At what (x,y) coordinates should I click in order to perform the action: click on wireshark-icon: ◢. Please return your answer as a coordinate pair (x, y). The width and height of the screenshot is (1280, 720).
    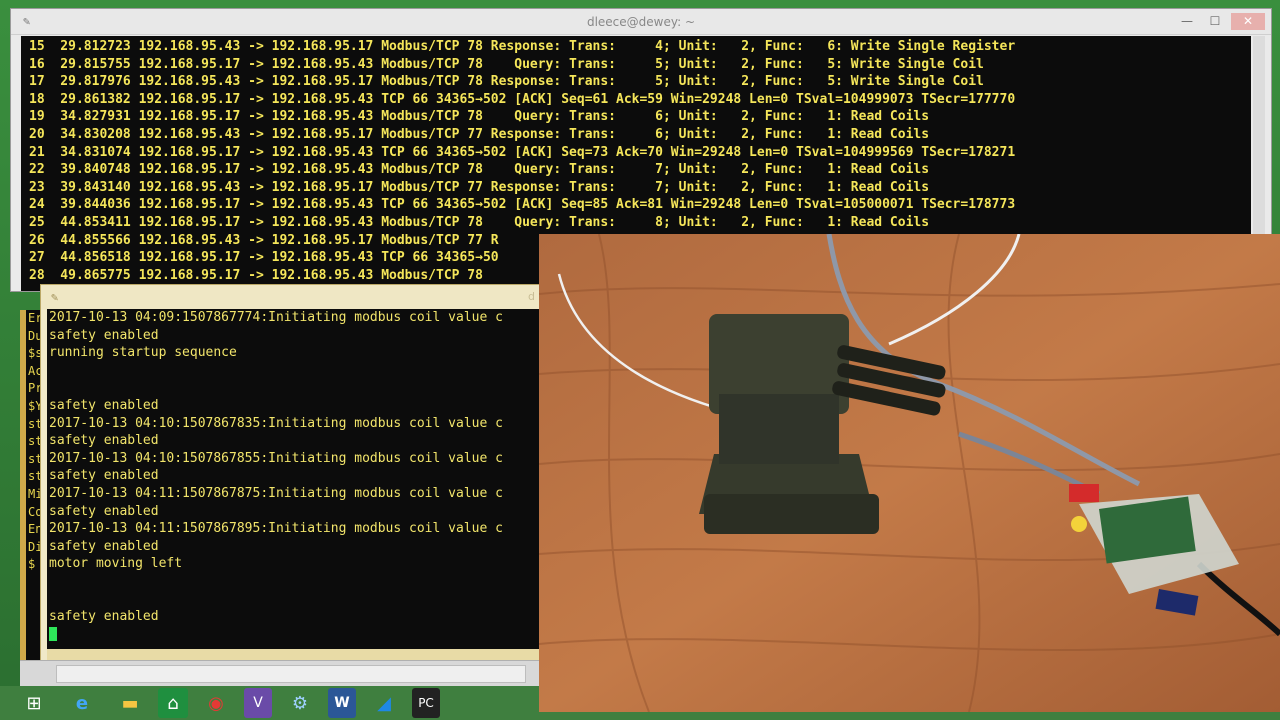
    Looking at the image, I should click on (384, 703).